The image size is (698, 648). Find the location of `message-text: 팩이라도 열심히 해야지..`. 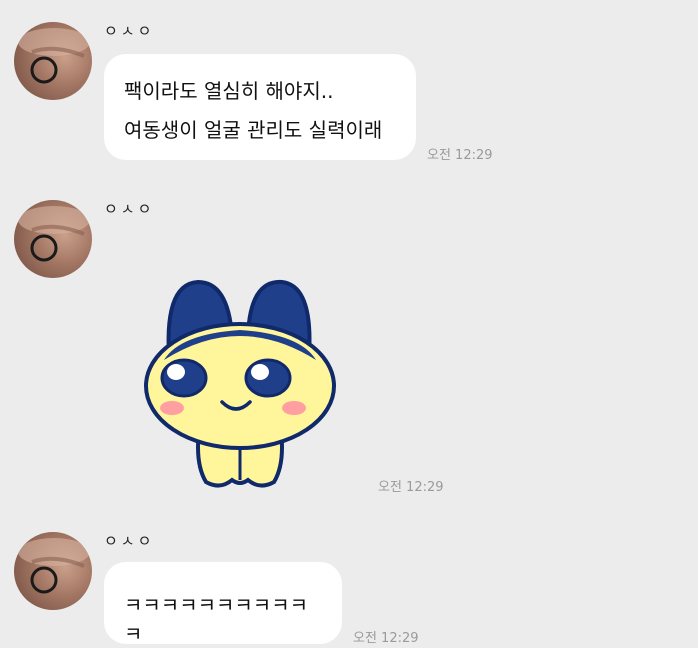

message-text: 팩이라도 열심히 해야지.. is located at coordinates (229, 91).